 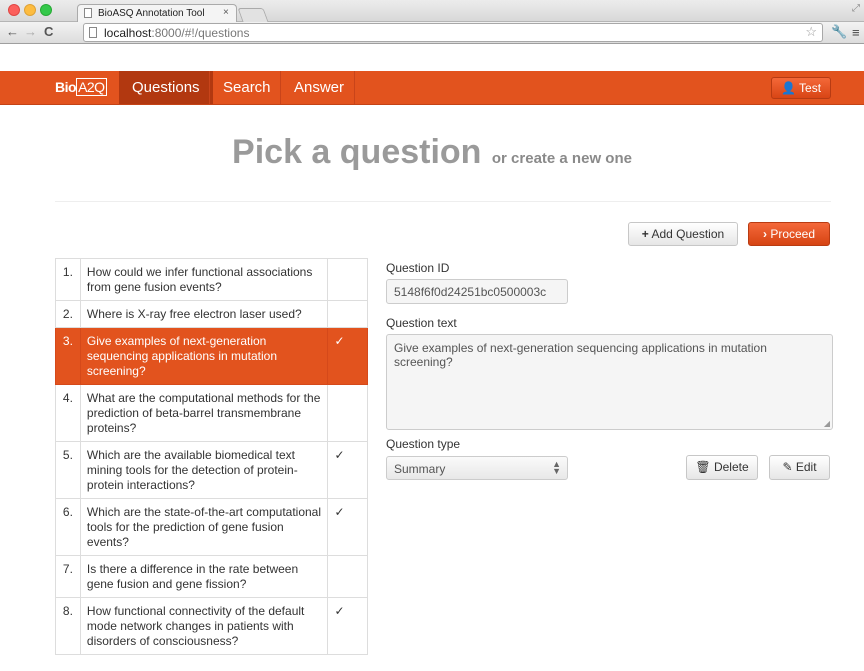 I want to click on heading-divider, so click(x=443, y=201).